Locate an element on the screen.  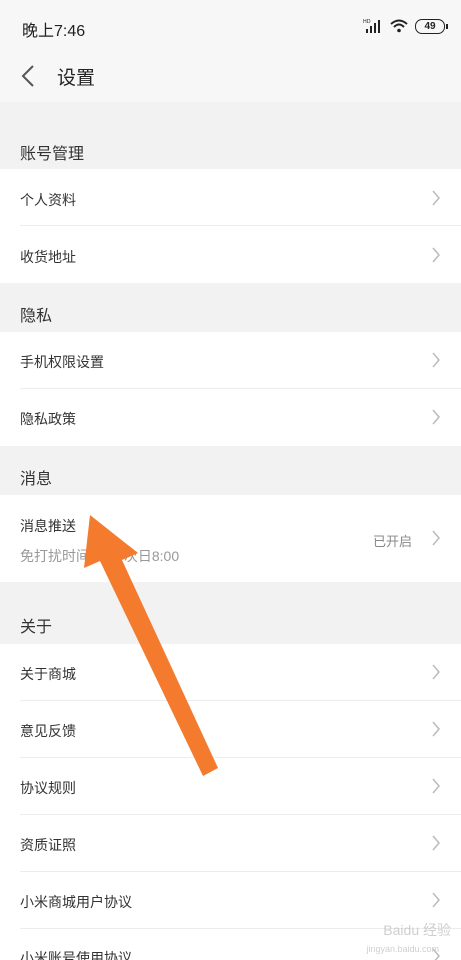
section-header-messages: 消息 is located at coordinates (230, 470).